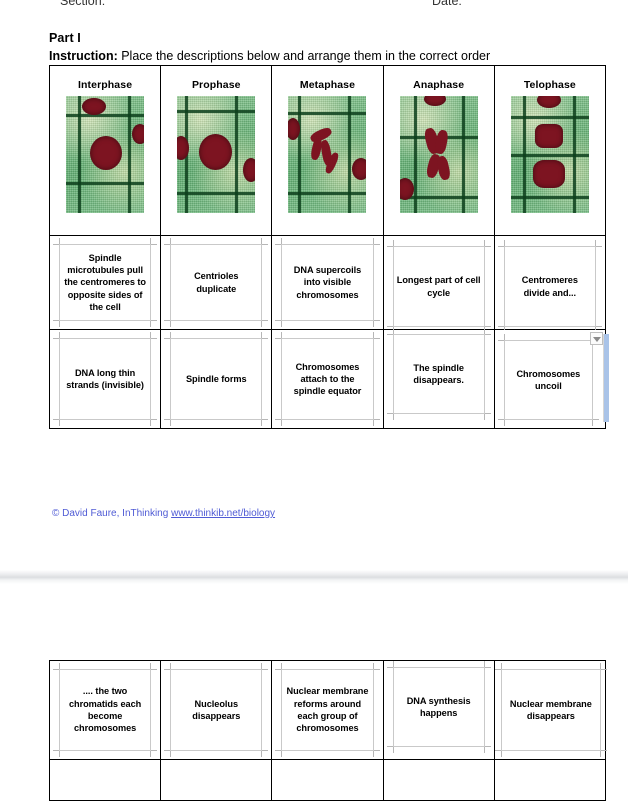 Image resolution: width=628 pixels, height=801 pixels. Describe the element at coordinates (223, 513) in the screenshot. I see `credit-link: www.thinkib.net/biology` at that location.